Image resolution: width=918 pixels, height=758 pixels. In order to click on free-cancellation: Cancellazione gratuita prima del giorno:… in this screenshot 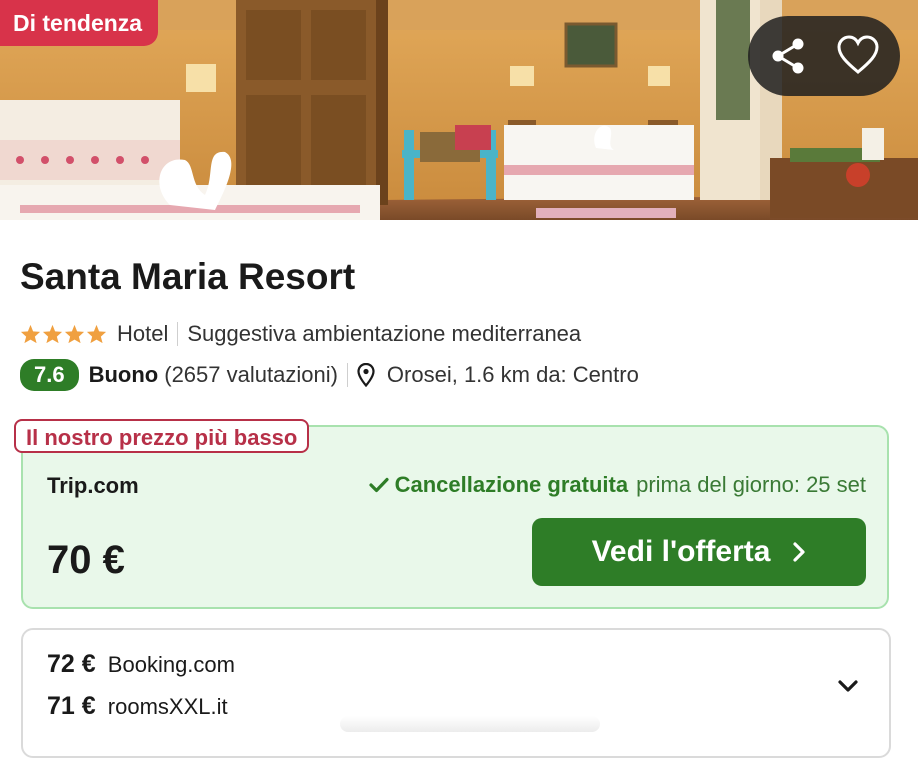, I will do `click(617, 485)`.